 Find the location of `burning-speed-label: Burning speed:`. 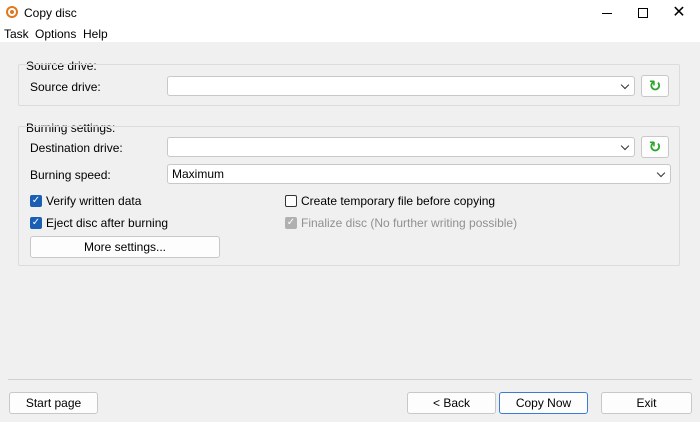

burning-speed-label: Burning speed: is located at coordinates (70, 175).